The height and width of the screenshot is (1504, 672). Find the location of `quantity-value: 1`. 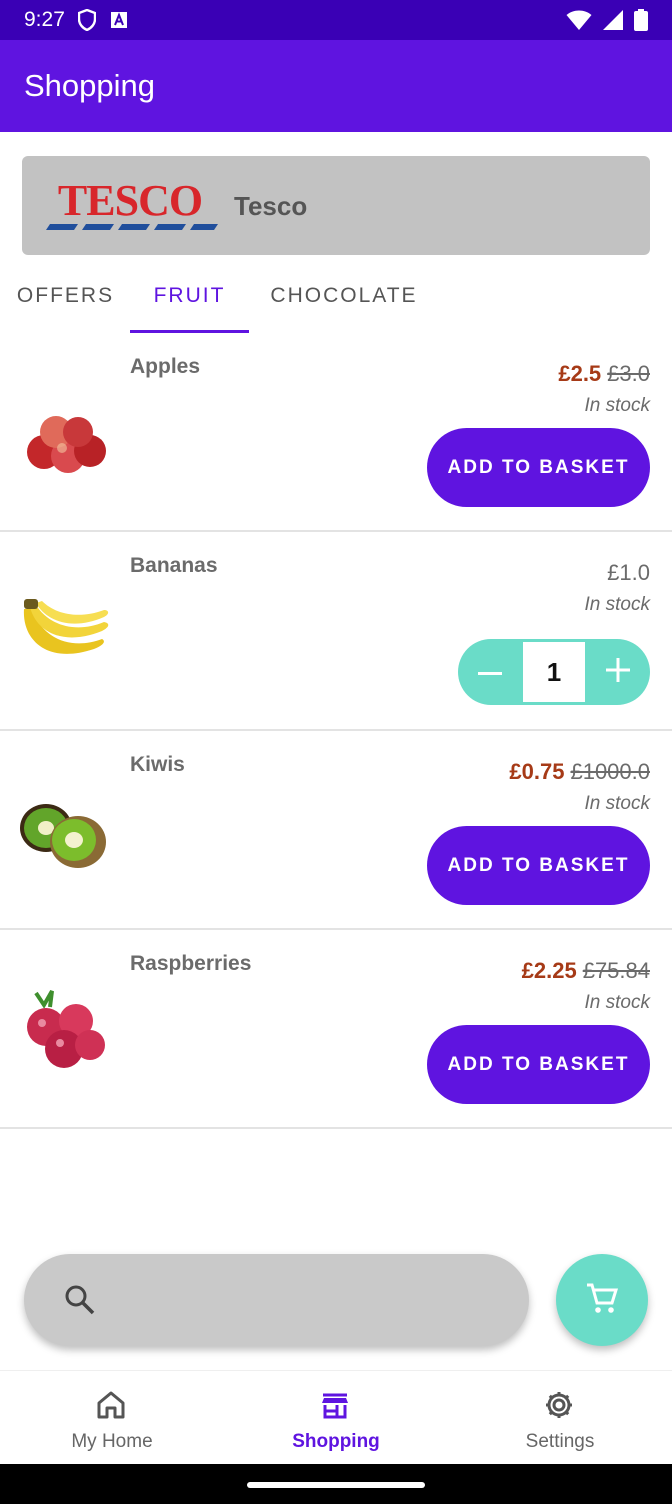

quantity-value: 1 is located at coordinates (554, 672).